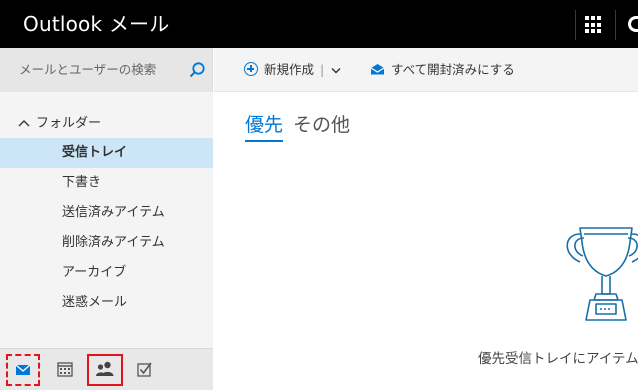  I want to click on command-bar: 新規作成 | すべて開封済みにする, so click(426, 70).